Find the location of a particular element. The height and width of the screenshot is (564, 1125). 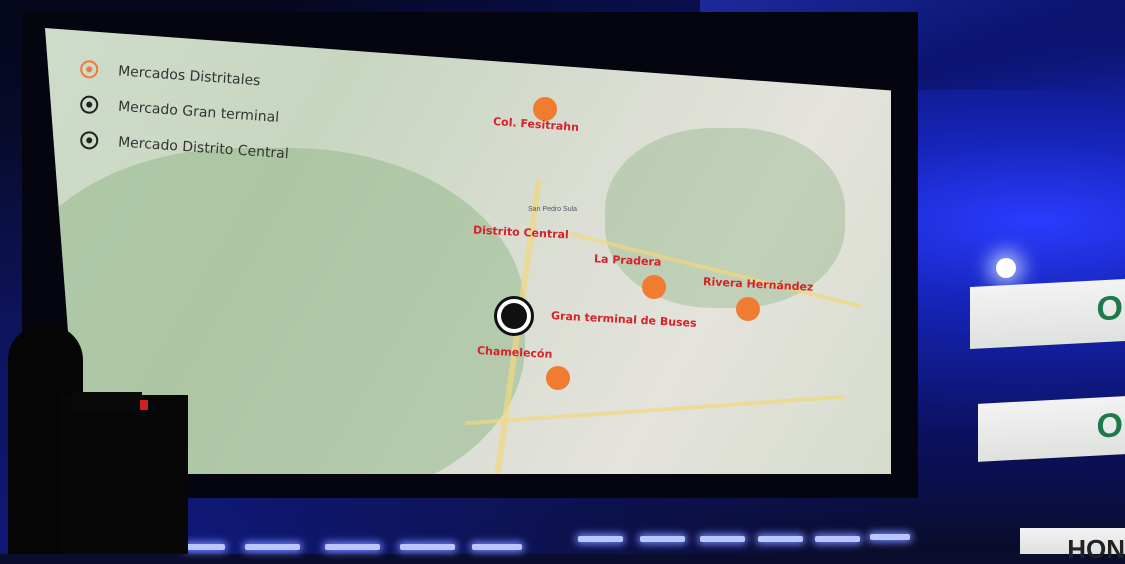

podium is located at coordinates (124, 474).